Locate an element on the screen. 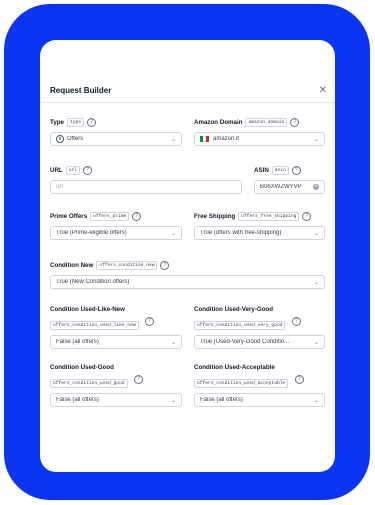 This screenshot has height=505, width=375. url-placeholder: url is located at coordinates (59, 187).